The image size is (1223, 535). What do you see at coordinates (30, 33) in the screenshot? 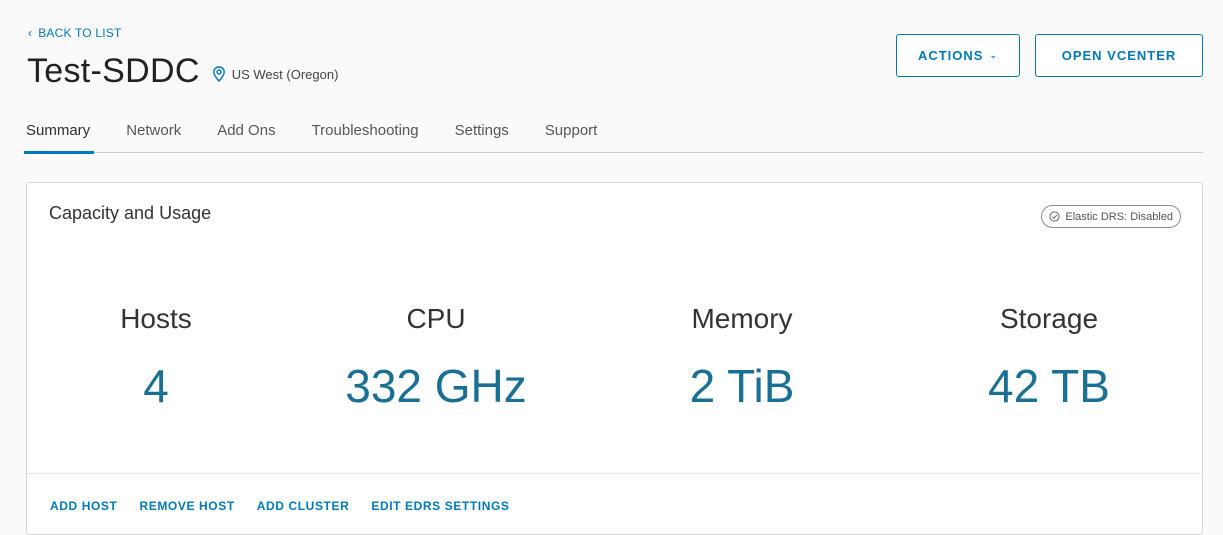
I see `chevron-left-icon: ‹` at bounding box center [30, 33].